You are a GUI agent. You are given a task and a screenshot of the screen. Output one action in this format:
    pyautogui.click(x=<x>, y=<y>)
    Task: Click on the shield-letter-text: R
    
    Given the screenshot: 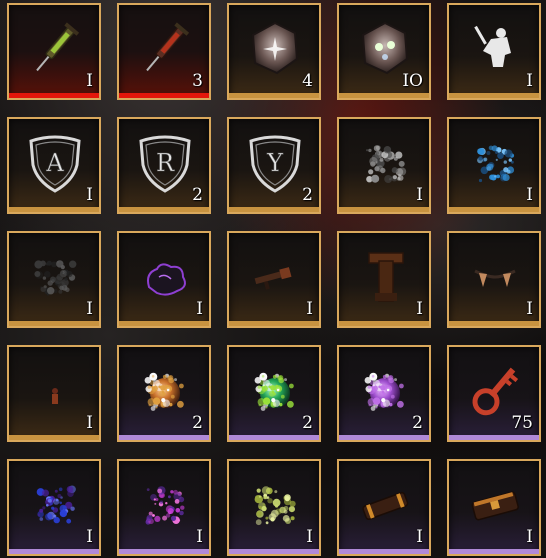 What is the action you would take?
    pyautogui.click(x=165, y=163)
    